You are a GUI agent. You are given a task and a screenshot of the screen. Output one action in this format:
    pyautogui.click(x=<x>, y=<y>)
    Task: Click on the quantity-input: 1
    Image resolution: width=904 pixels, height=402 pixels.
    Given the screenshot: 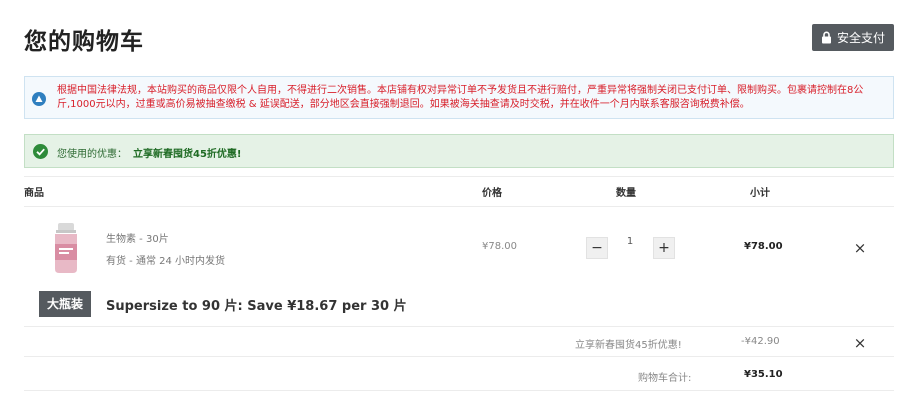 What is the action you would take?
    pyautogui.click(x=630, y=241)
    